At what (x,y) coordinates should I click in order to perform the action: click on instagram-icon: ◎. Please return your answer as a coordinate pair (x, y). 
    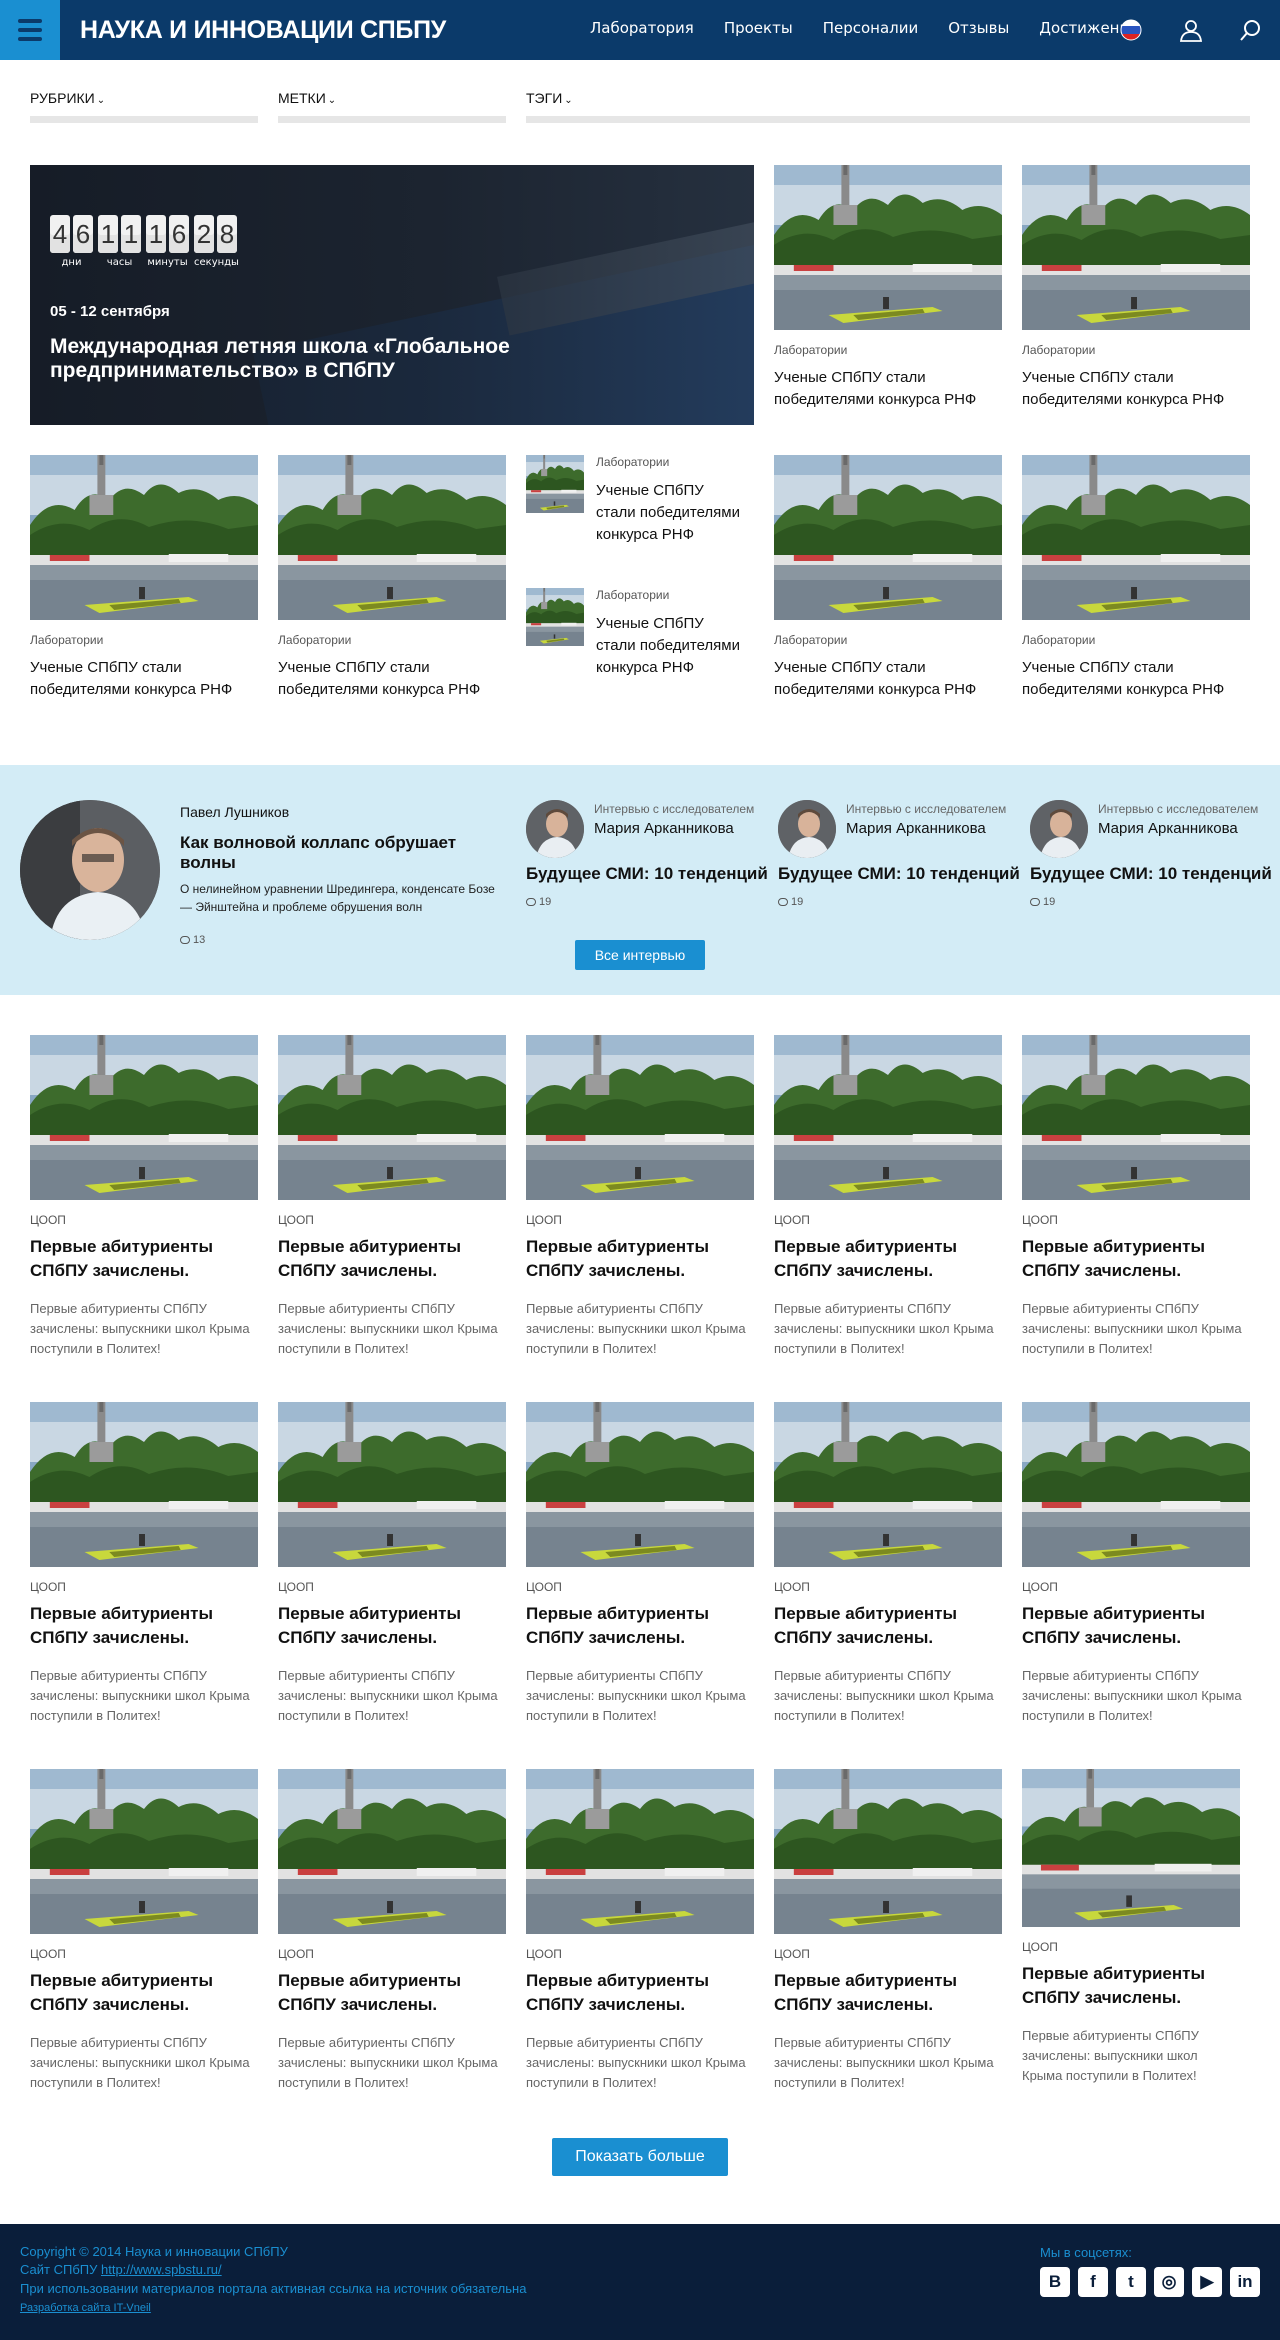
    Looking at the image, I should click on (1169, 2282).